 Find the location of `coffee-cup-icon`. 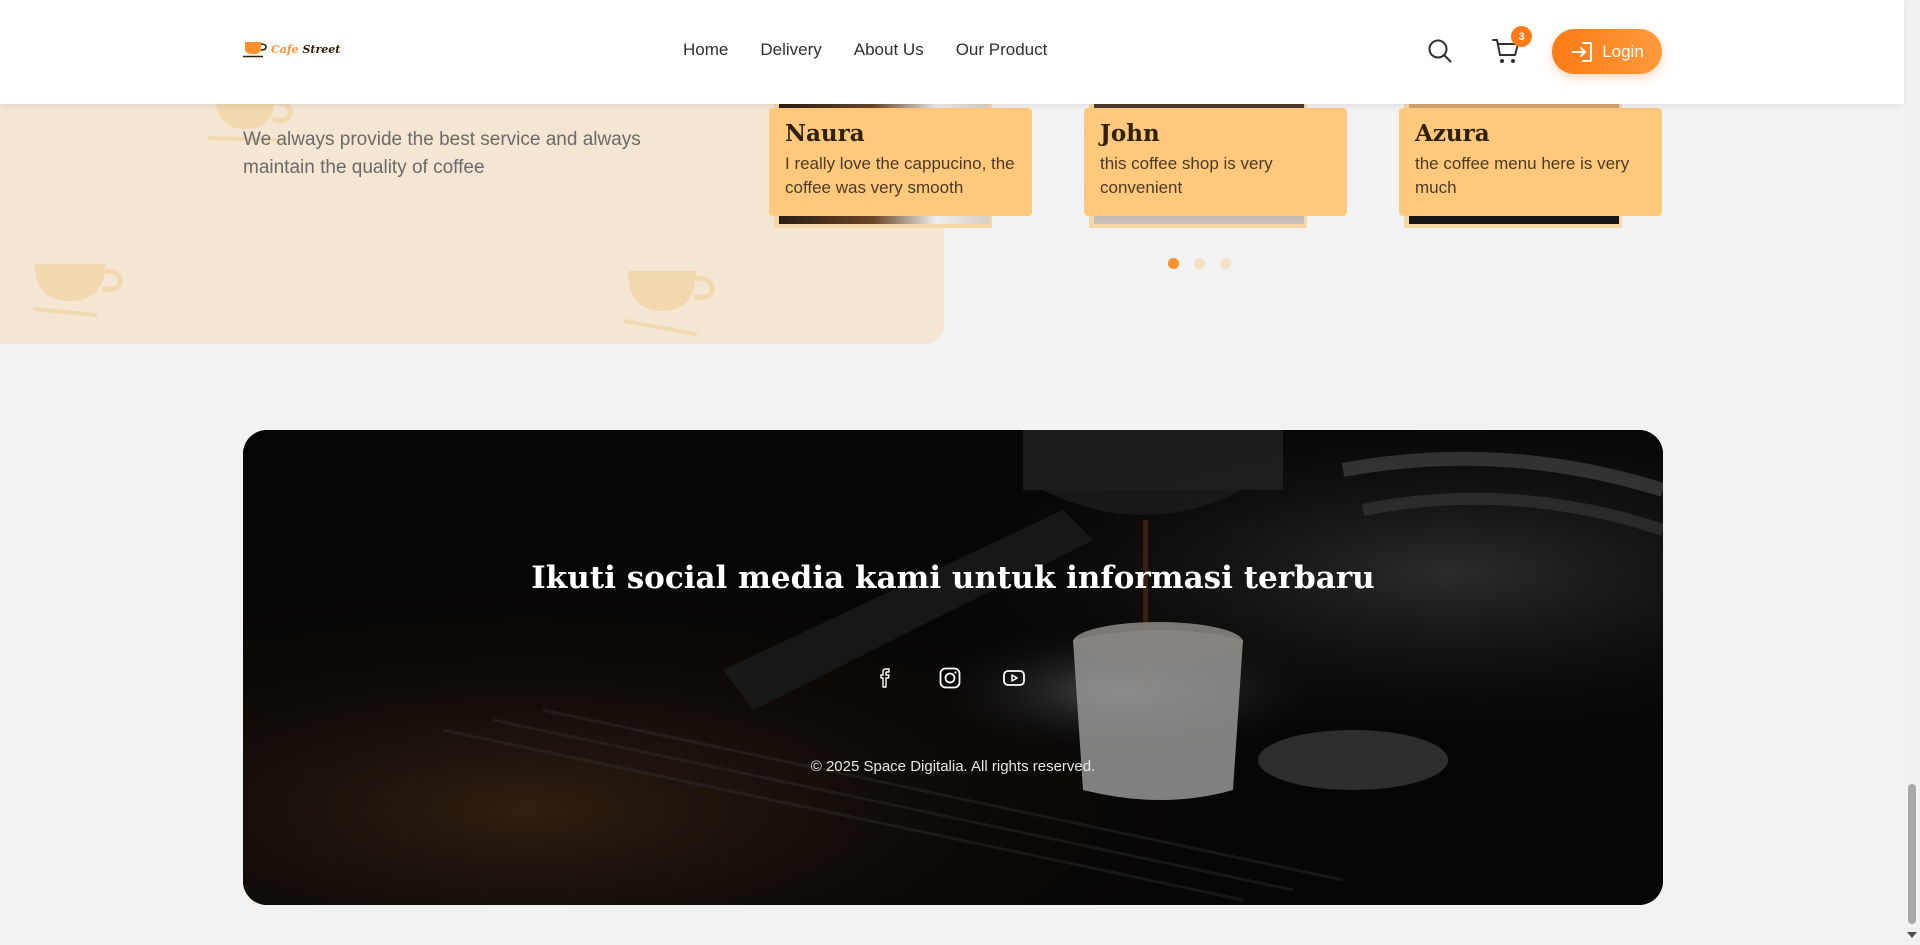

coffee-cup-icon is located at coordinates (255, 50).